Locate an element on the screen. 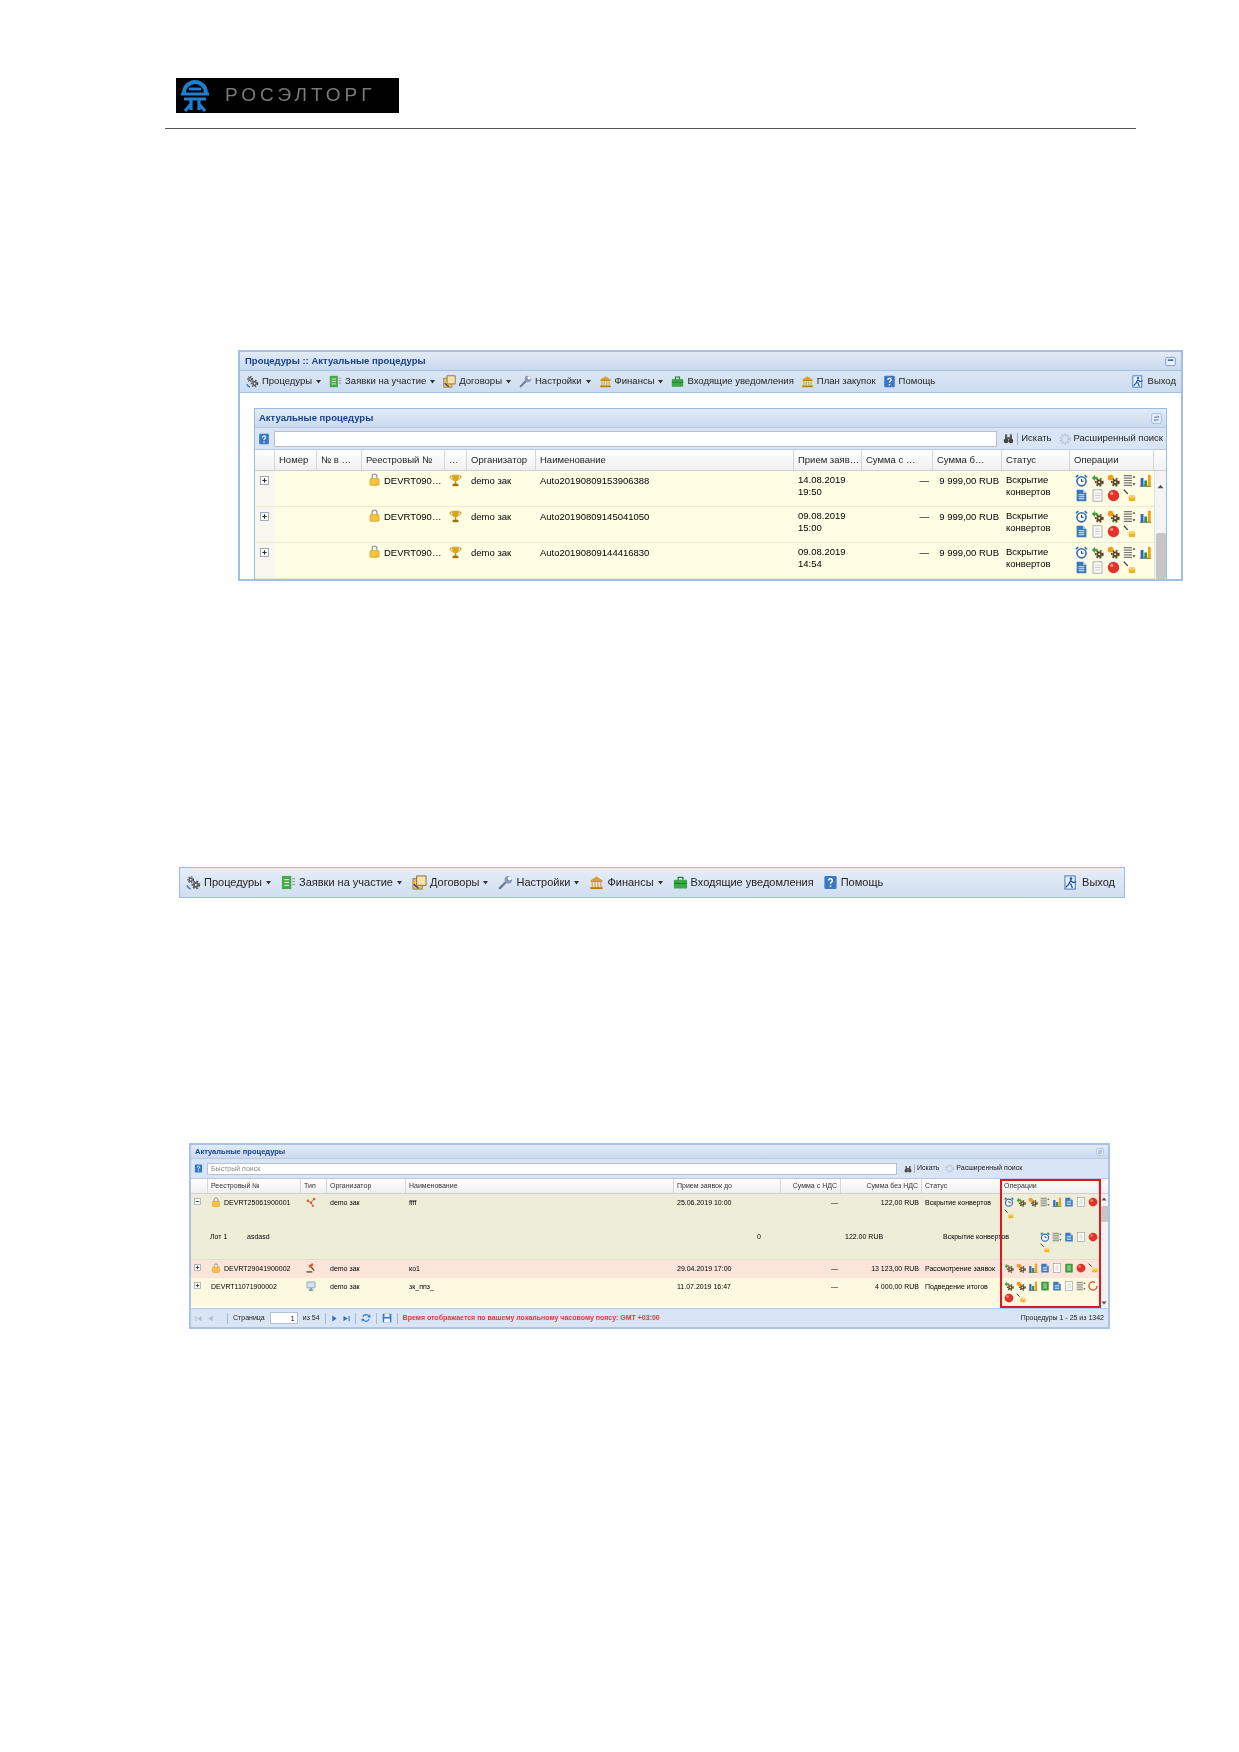 Image resolution: width=1239 pixels, height=1752 pixels. table-row: DEVRT090… demo зак Auto20190809153906388 14.08.2019 19:50 — 9 999,00 RUB Вскрытие конвертов is located at coordinates (704, 489).